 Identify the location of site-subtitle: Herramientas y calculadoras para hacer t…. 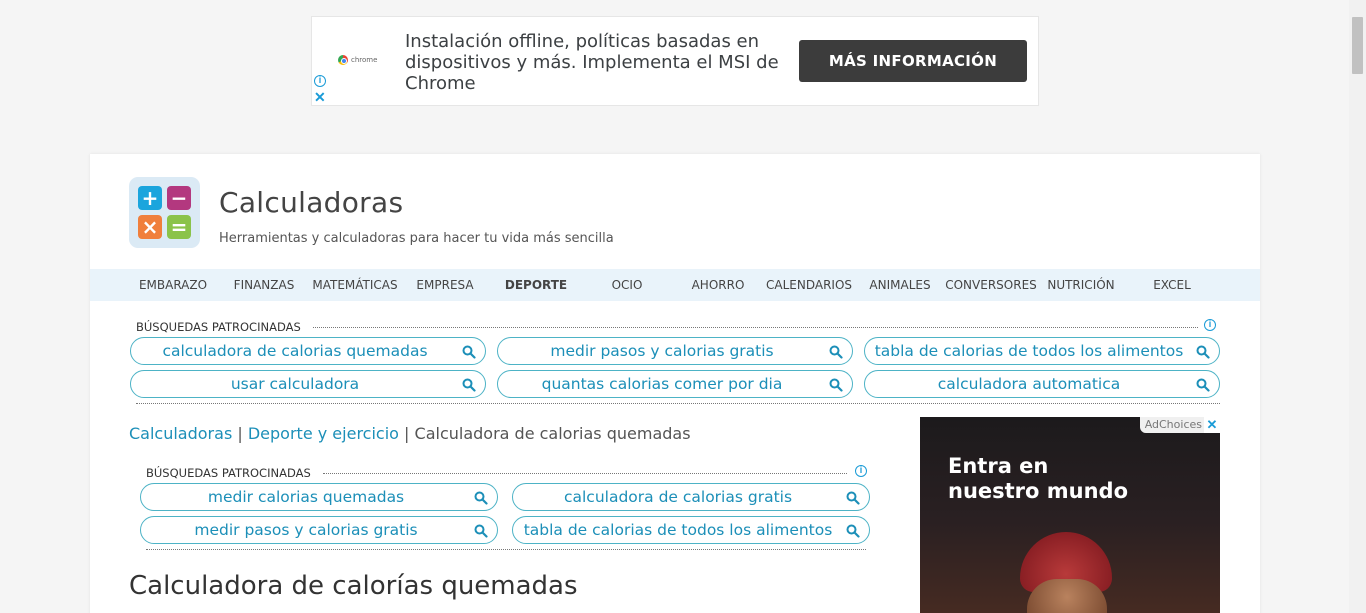
(416, 238).